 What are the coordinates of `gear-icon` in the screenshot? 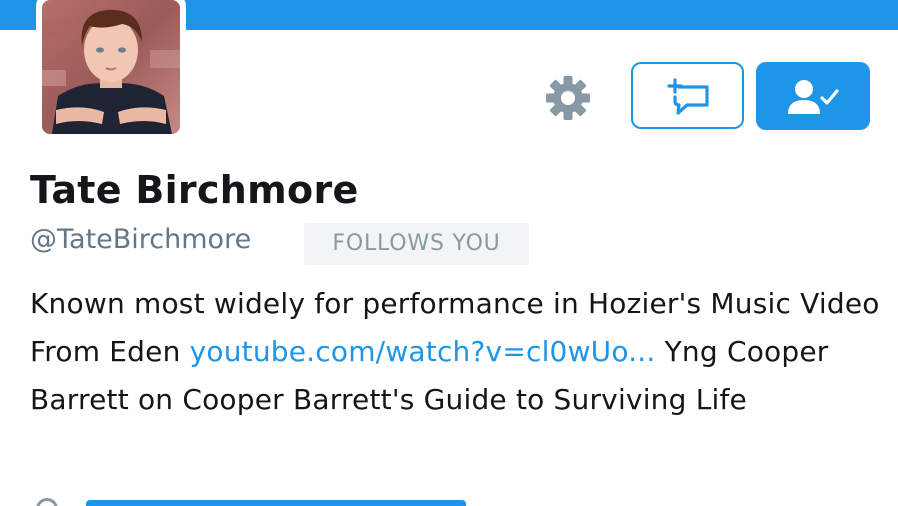 It's located at (568, 98).